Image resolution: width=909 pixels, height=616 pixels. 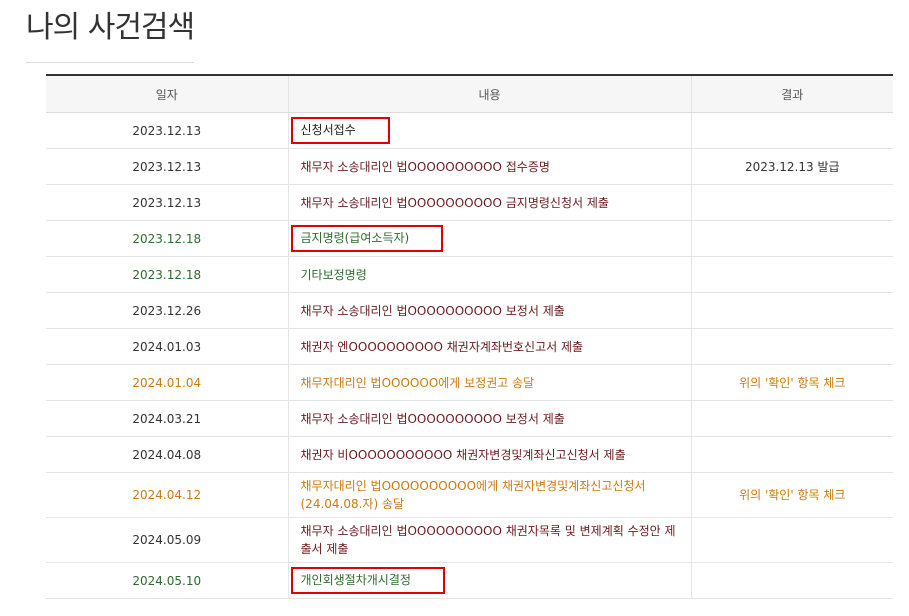 I want to click on table-row: 2023.12.13 신청서접수, so click(x=469, y=130).